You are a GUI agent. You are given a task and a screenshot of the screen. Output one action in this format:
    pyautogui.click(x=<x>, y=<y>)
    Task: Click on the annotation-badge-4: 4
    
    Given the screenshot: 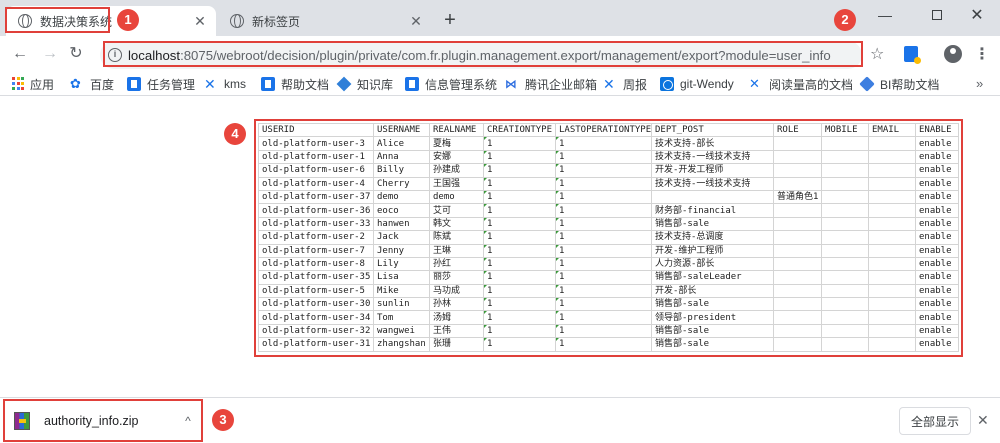 What is the action you would take?
    pyautogui.click(x=235, y=134)
    